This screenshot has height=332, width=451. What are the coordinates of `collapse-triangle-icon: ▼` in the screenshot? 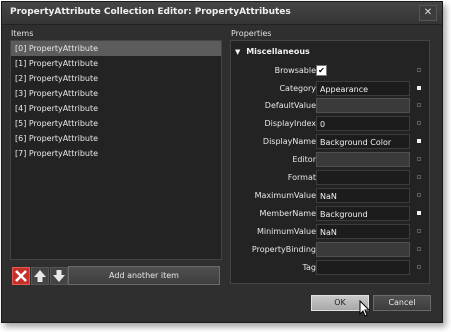 It's located at (237, 52).